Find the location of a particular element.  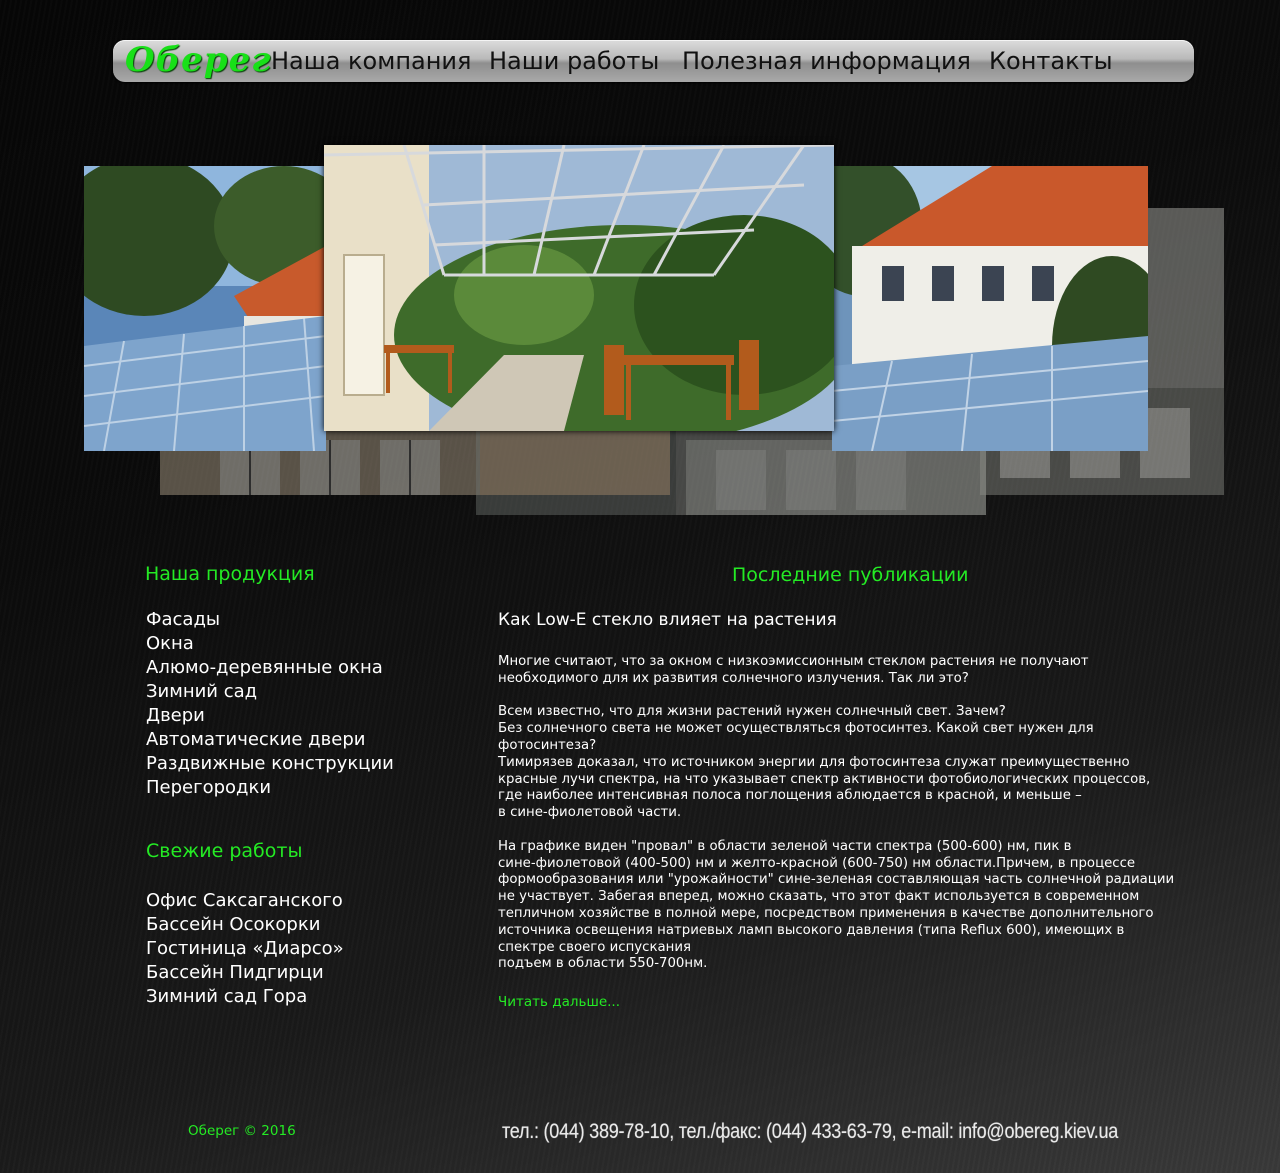

products-heading: Наша продукция is located at coordinates (230, 574).